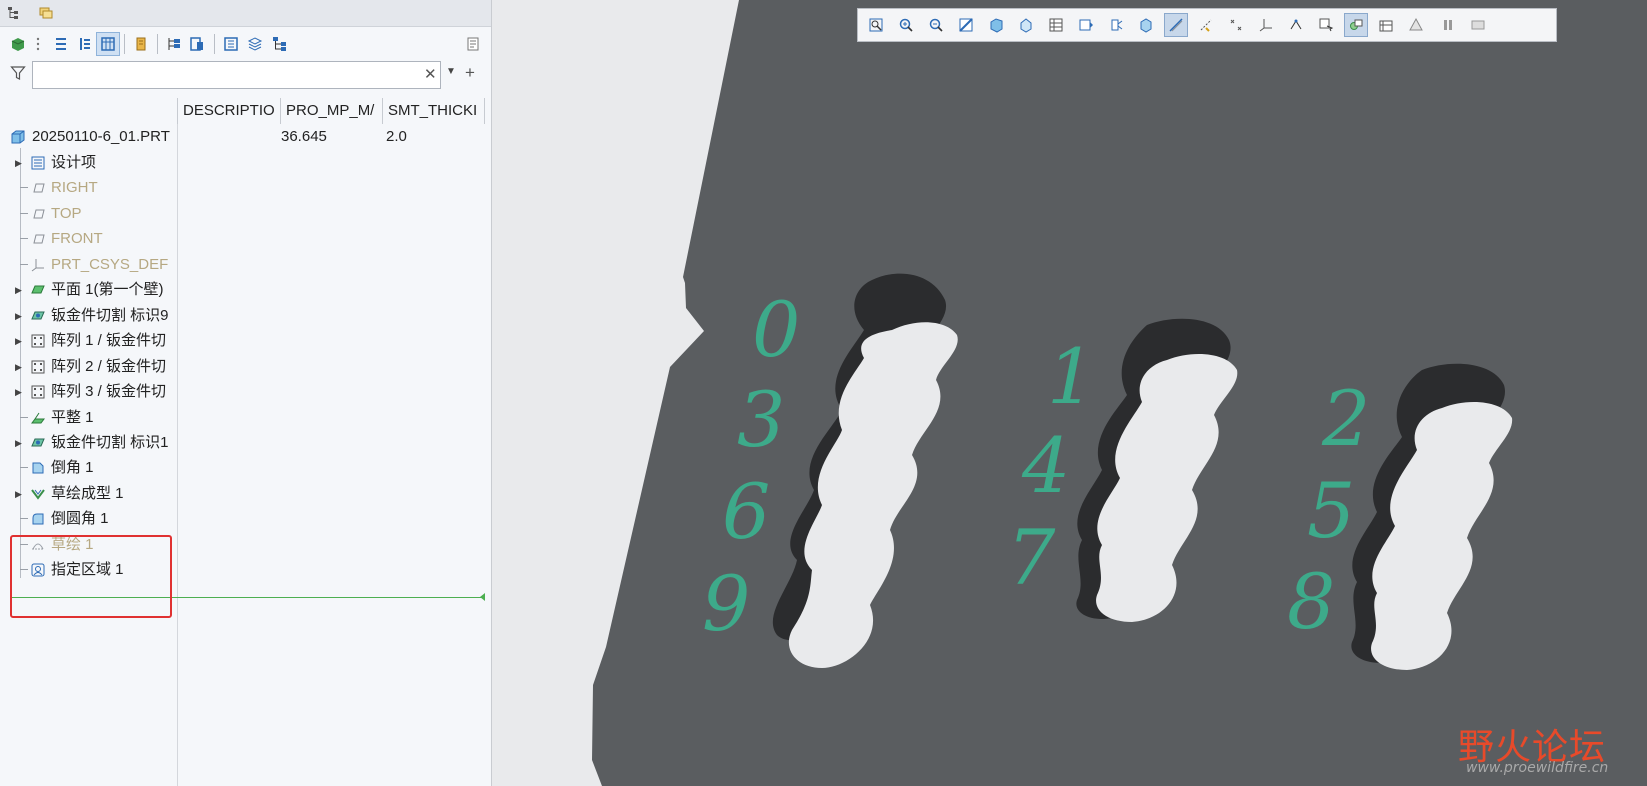  Describe the element at coordinates (101, 136) in the screenshot. I see `tree-root-label: 20250110-6_01.PRT` at that location.